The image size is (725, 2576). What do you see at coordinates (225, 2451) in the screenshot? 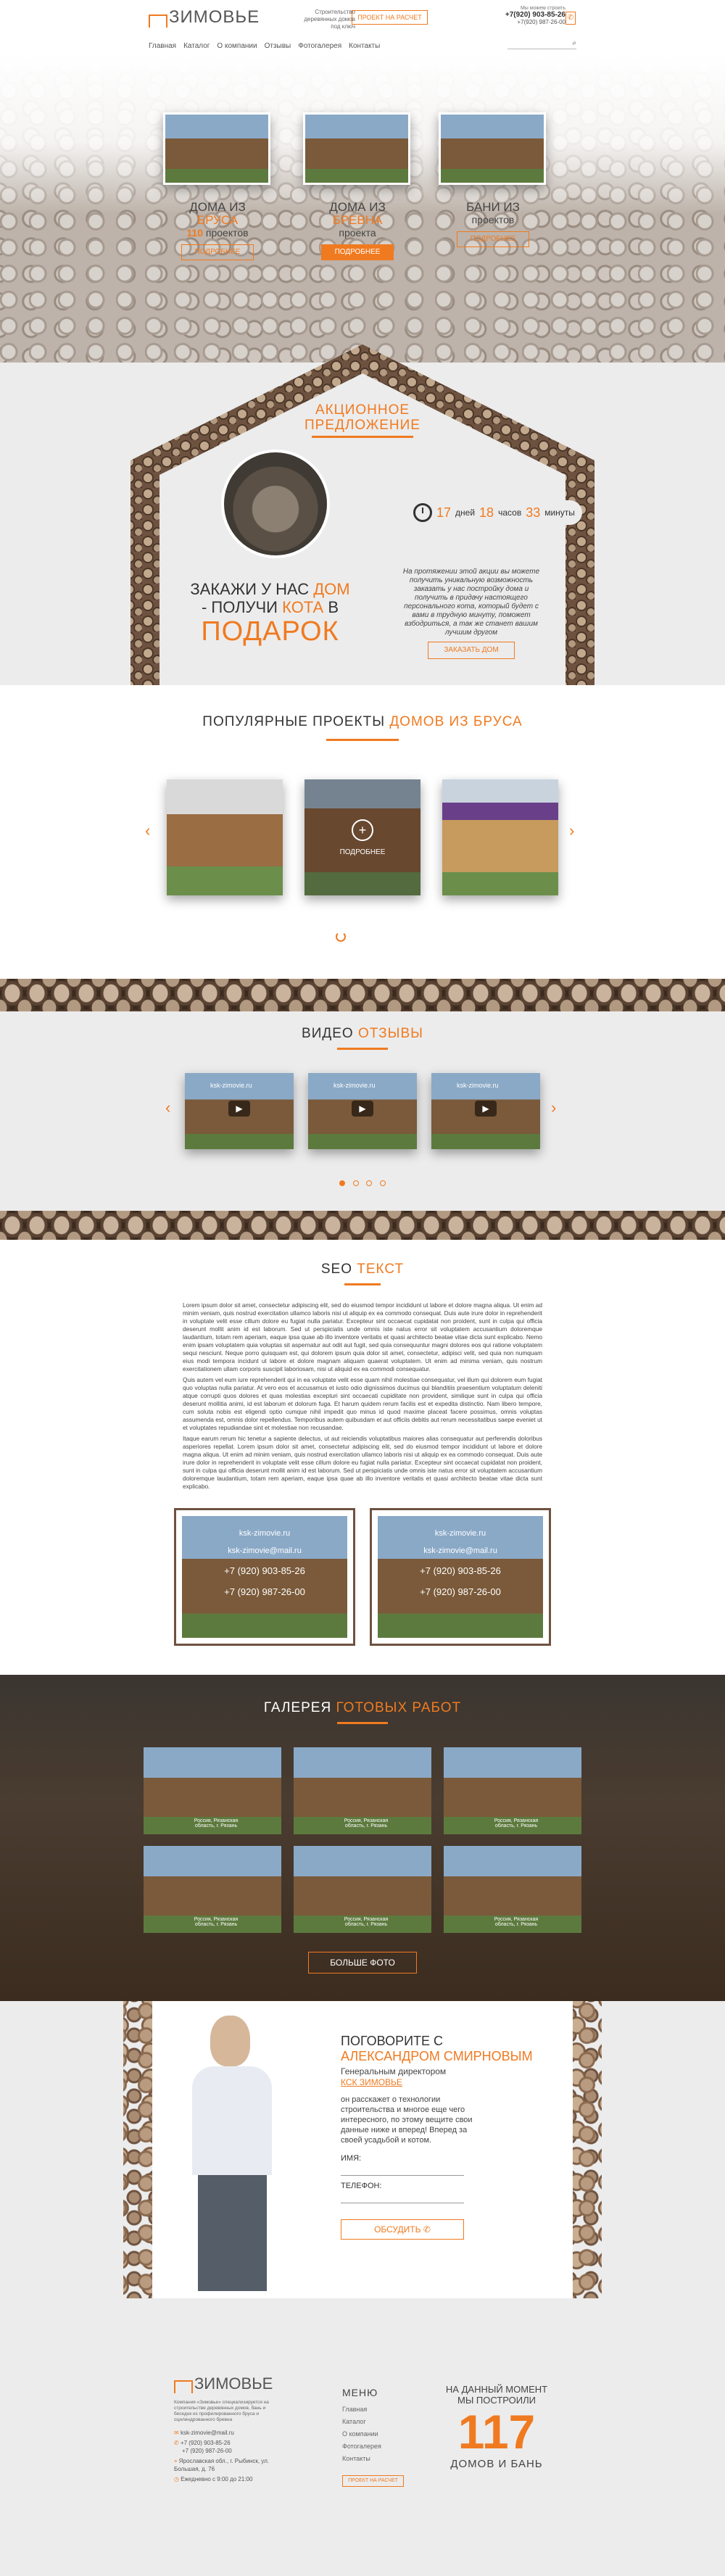
I see `footer-phone2: +7 (920) 987-26-00` at bounding box center [225, 2451].